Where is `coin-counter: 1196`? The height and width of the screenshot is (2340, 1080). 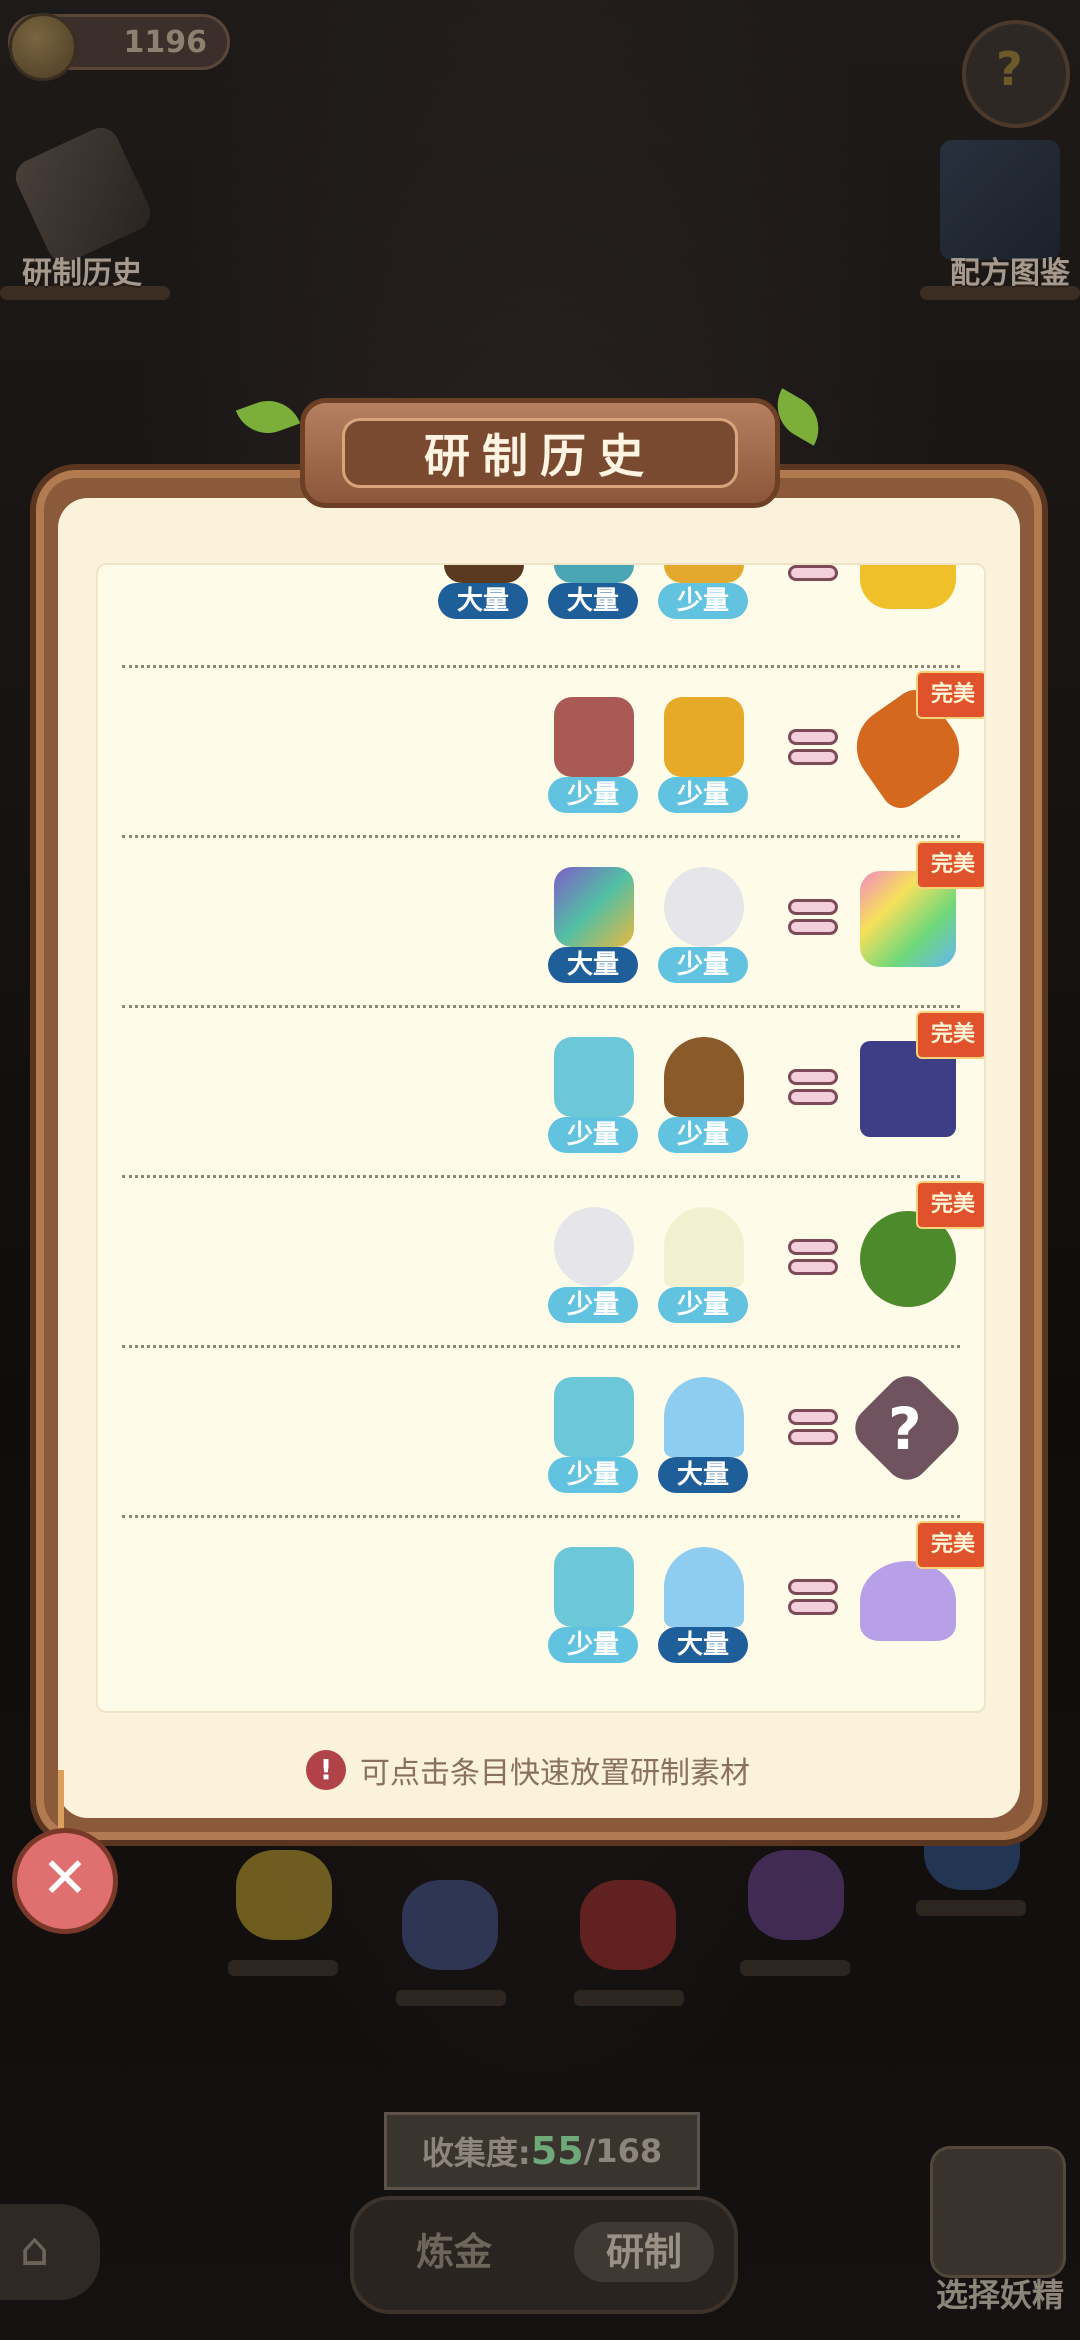
coin-counter: 1196 is located at coordinates (119, 47).